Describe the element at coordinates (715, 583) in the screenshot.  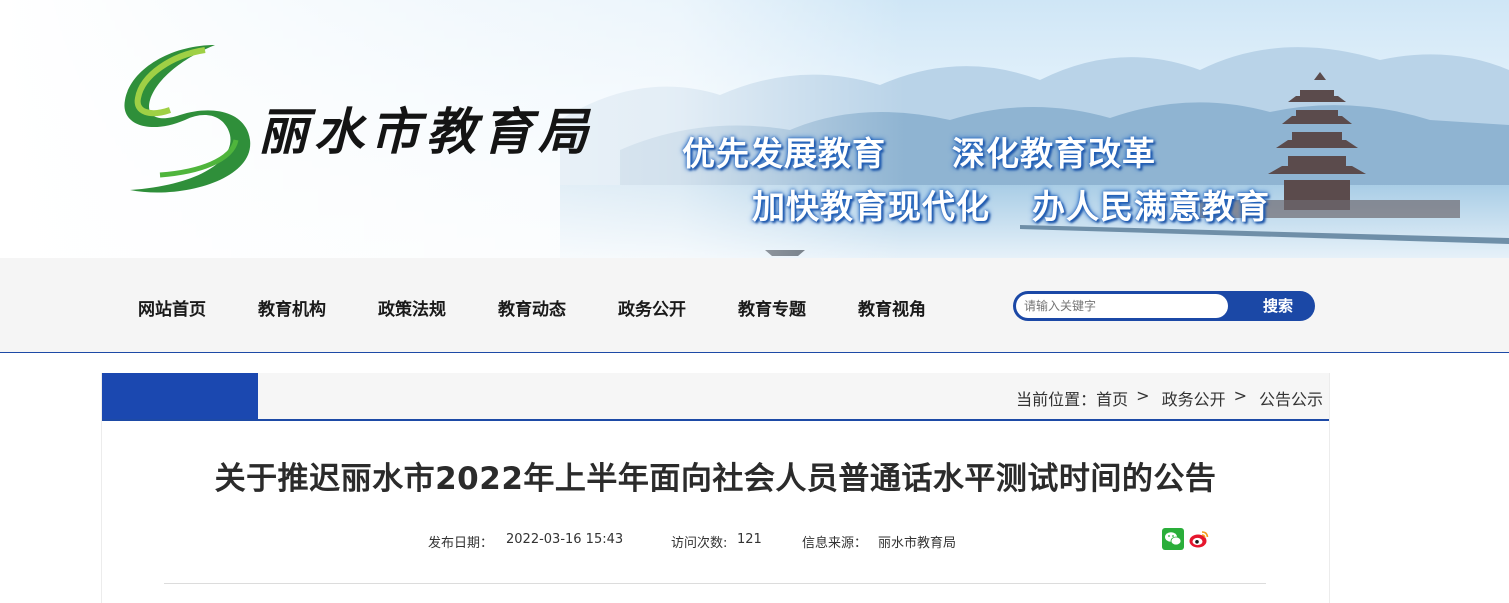
I see `content-divider` at that location.